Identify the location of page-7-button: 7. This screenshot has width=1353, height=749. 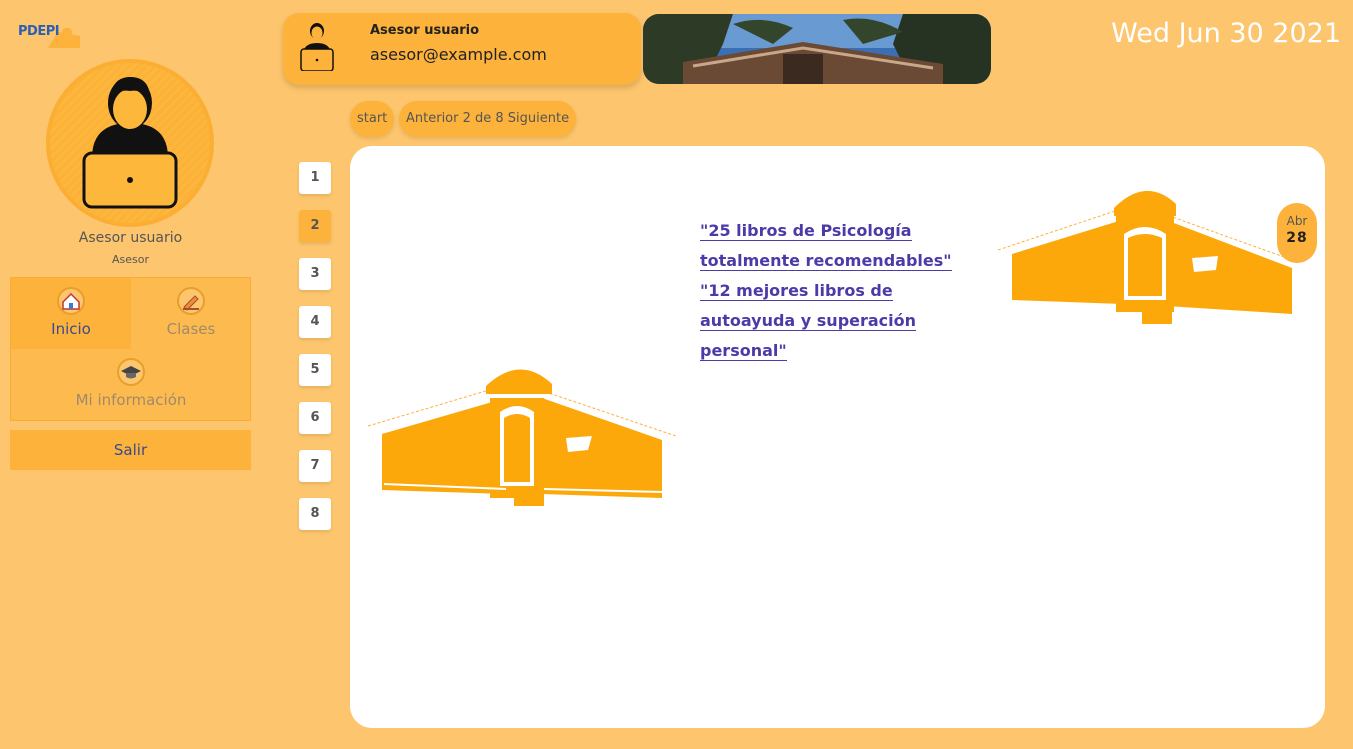
(315, 466).